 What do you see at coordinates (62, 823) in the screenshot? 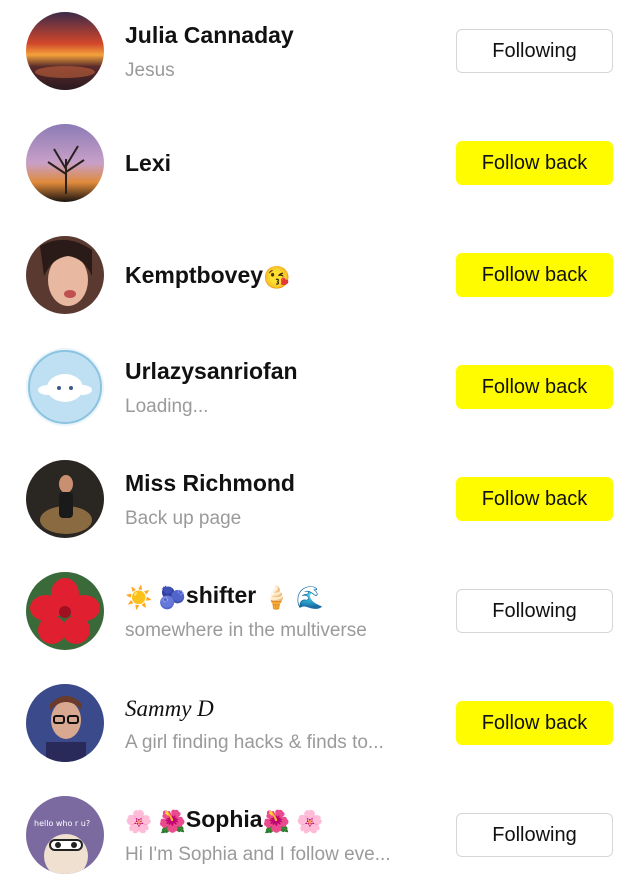
I see `avatar-caption: hello who r u?` at bounding box center [62, 823].